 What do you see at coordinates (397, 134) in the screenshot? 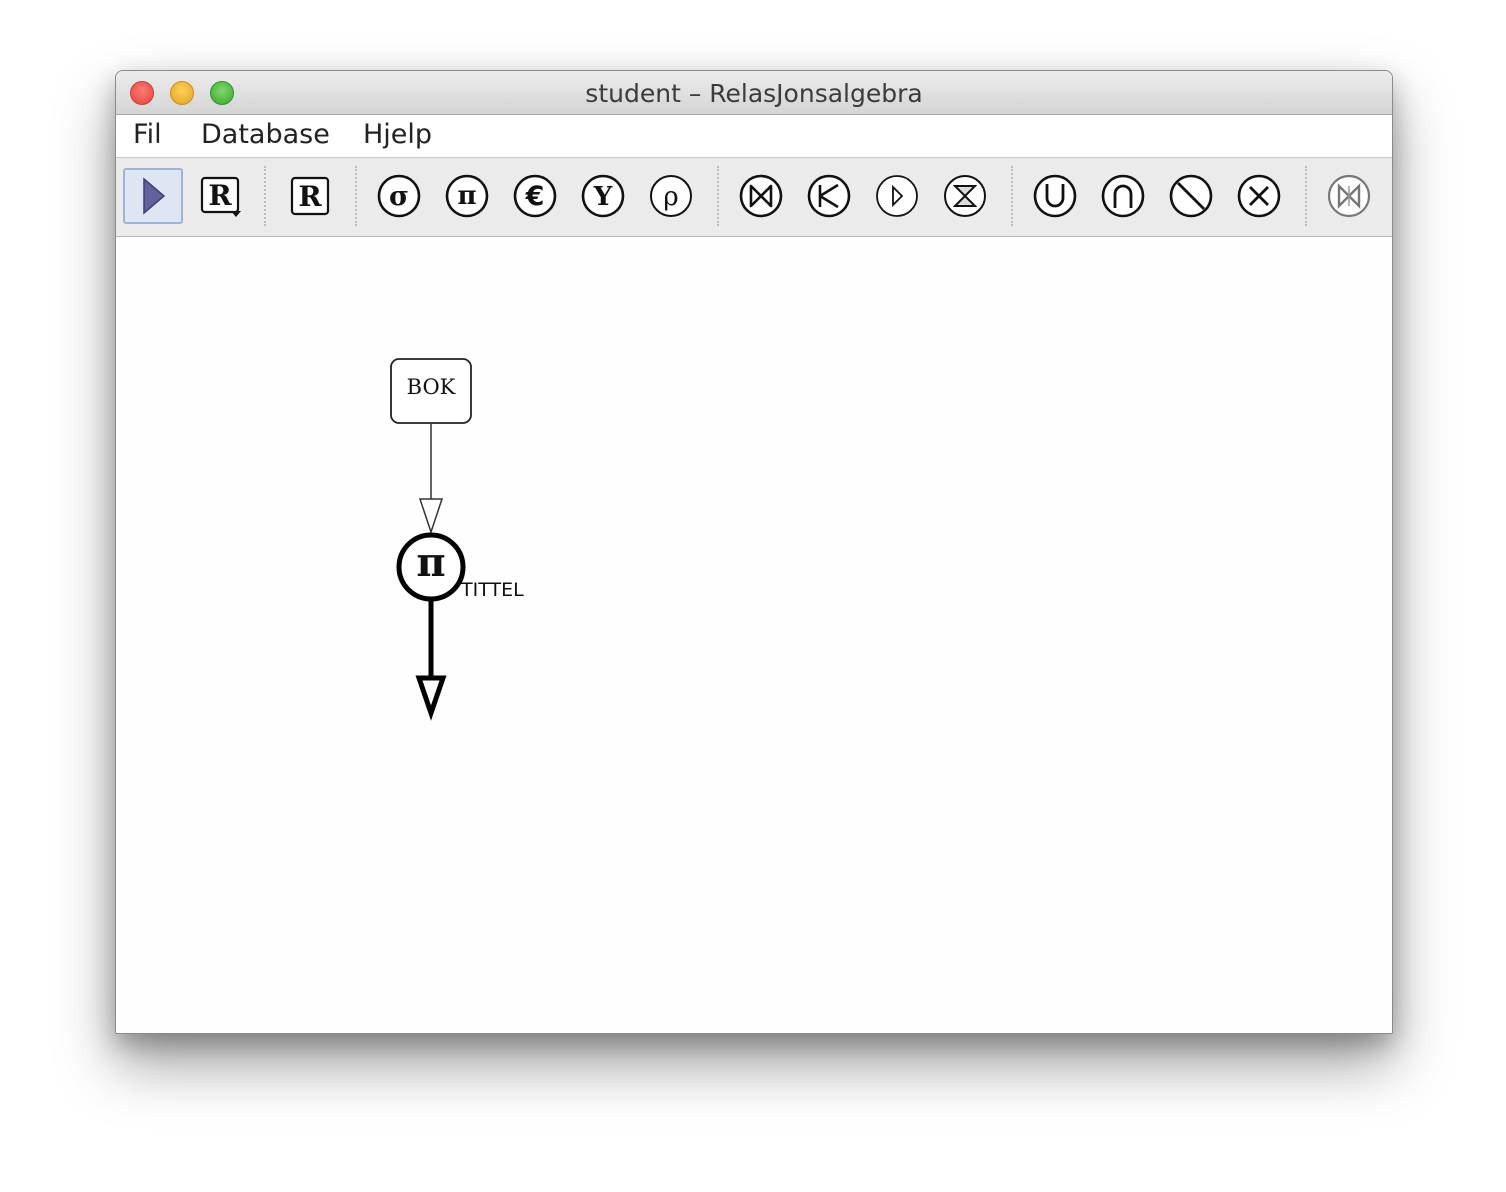
I see `menu-hjelp: Hjelp` at bounding box center [397, 134].